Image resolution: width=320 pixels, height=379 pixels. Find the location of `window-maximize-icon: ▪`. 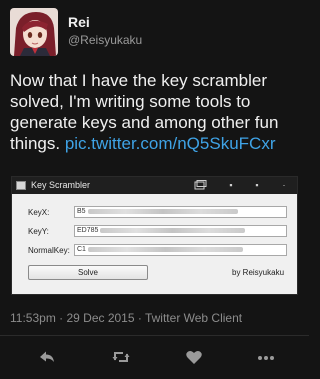

window-maximize-icon: ▪ is located at coordinates (257, 185).